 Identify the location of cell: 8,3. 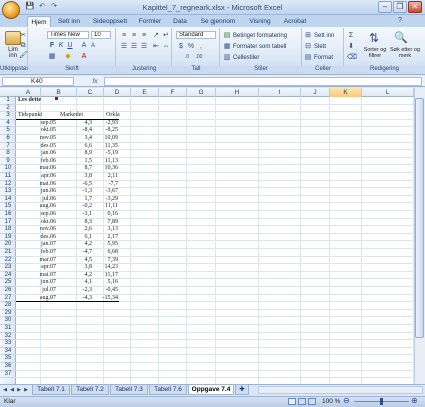
(75, 223).